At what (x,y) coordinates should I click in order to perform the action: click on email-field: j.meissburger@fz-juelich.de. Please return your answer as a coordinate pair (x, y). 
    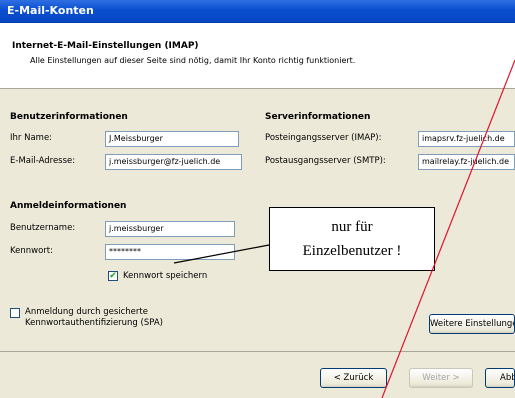
    Looking at the image, I should click on (173, 162).